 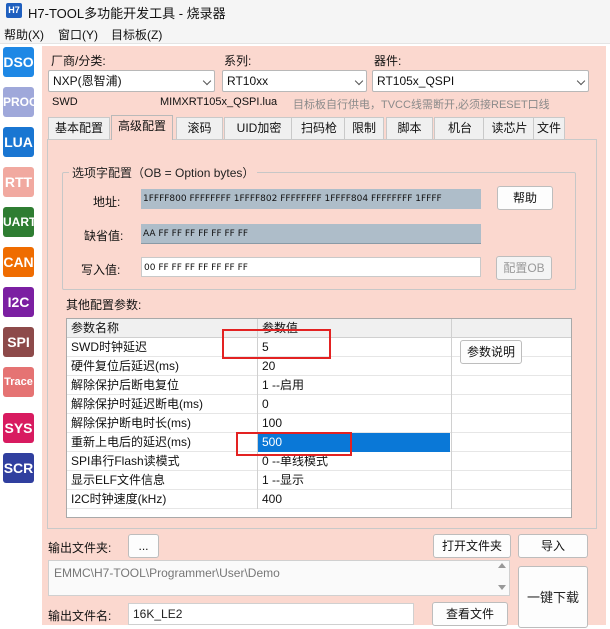 I want to click on sidebar-tile-scr: SCR, so click(x=18, y=468).